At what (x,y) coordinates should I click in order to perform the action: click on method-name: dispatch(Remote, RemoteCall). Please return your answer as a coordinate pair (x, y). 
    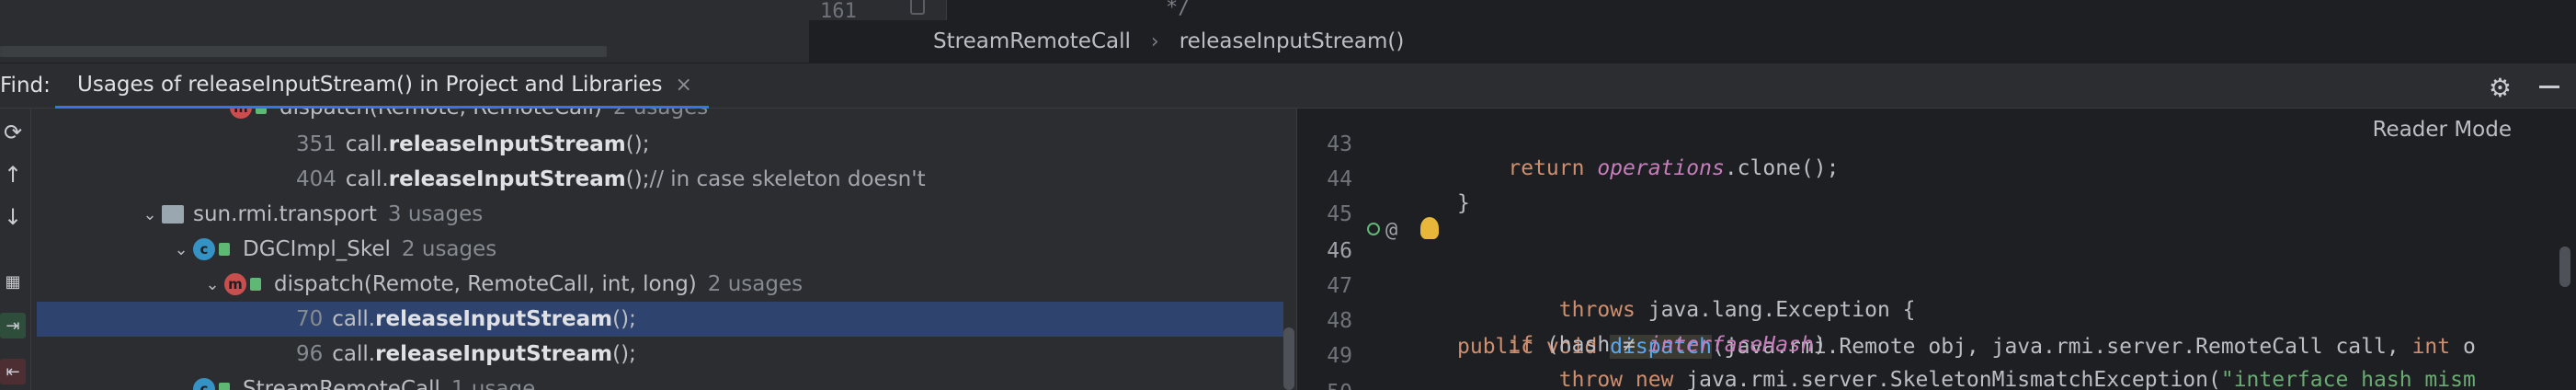
    Looking at the image, I should click on (440, 114).